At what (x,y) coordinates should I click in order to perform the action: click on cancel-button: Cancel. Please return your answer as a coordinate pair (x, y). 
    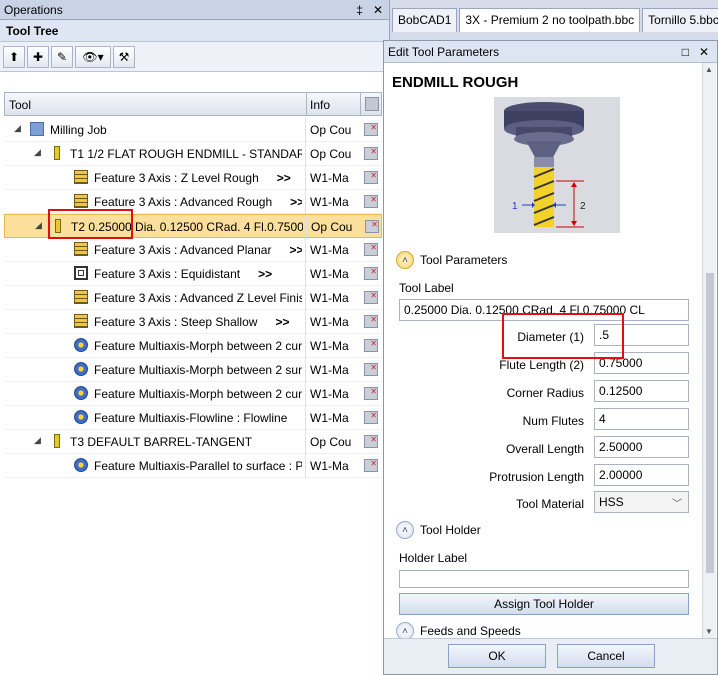
    Looking at the image, I should click on (606, 656).